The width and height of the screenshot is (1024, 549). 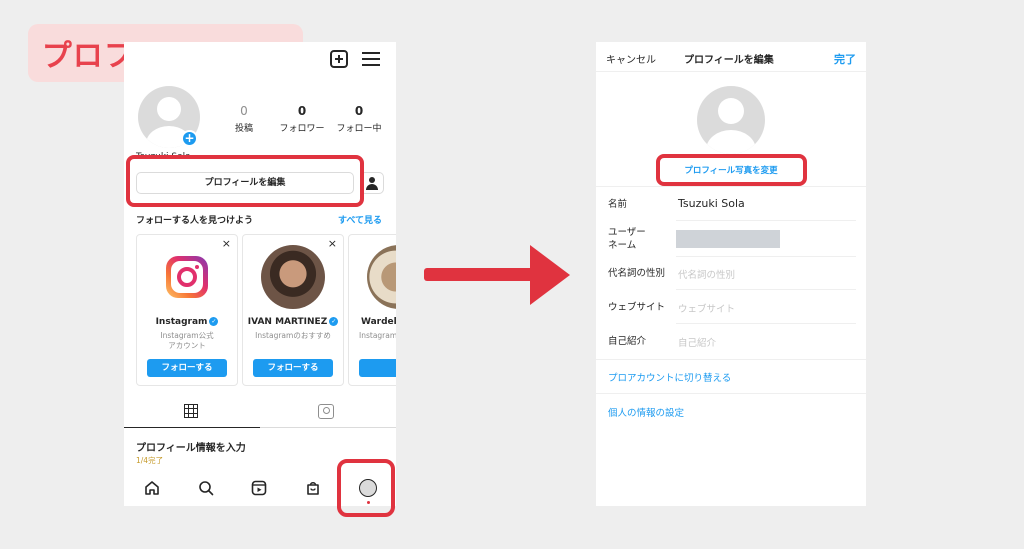 What do you see at coordinates (618, 204) in the screenshot?
I see `name-label: 名前` at bounding box center [618, 204].